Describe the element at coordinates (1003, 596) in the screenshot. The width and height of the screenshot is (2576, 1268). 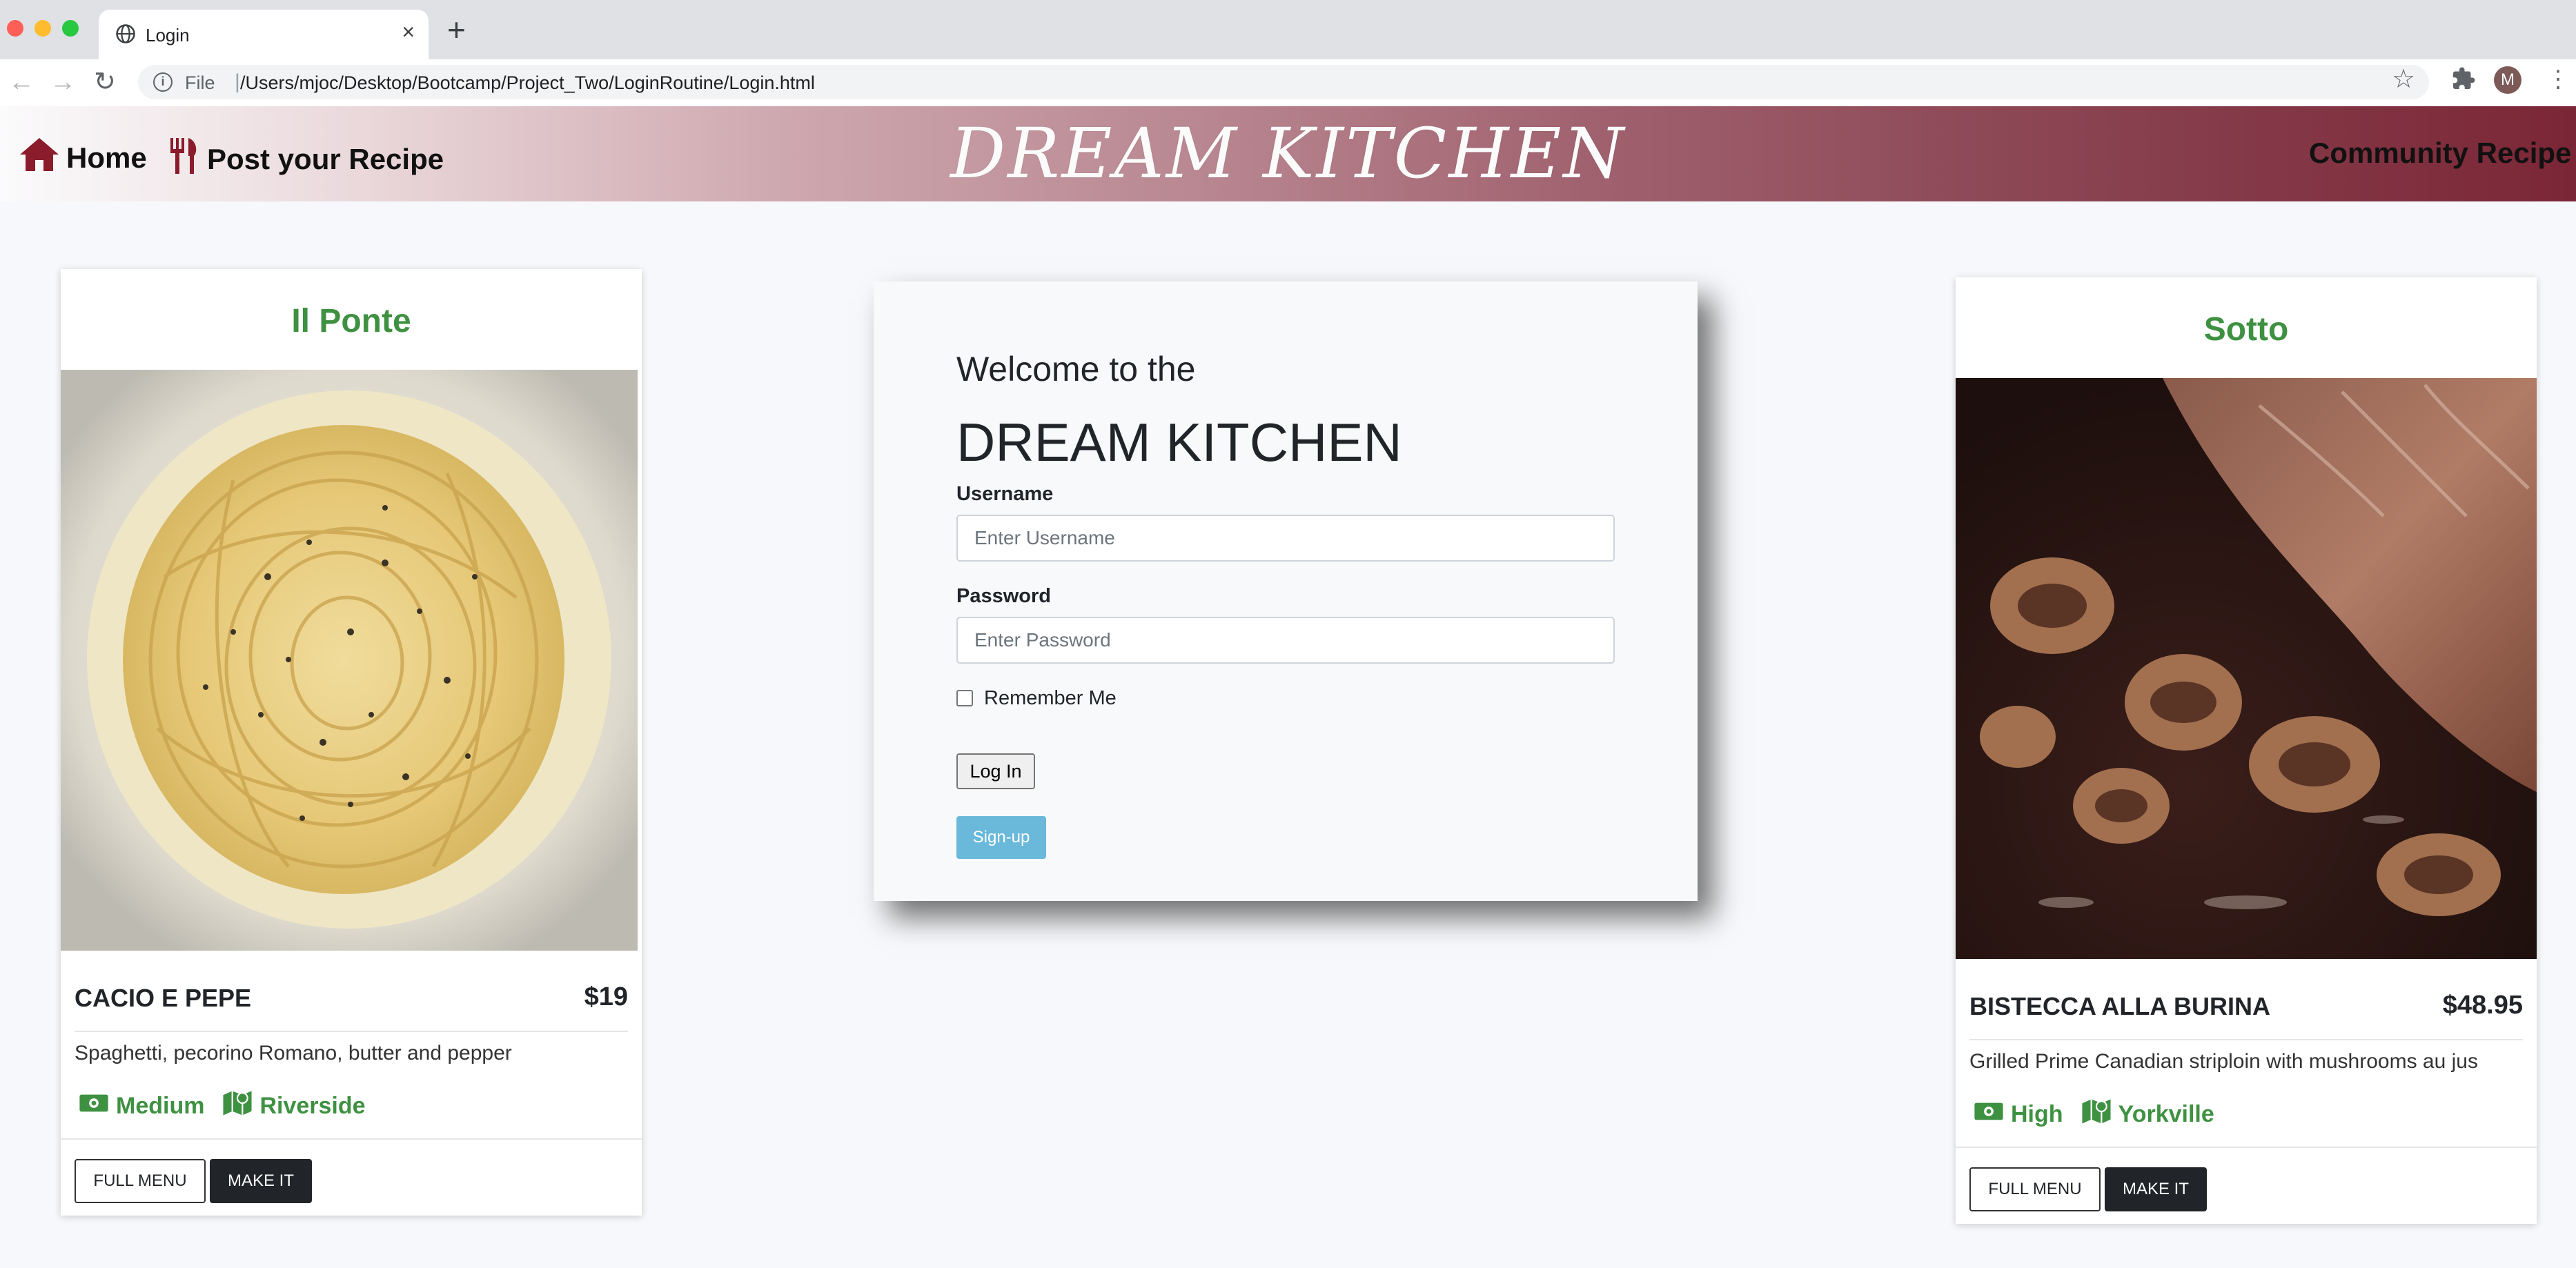
I see `password-label: Password` at that location.